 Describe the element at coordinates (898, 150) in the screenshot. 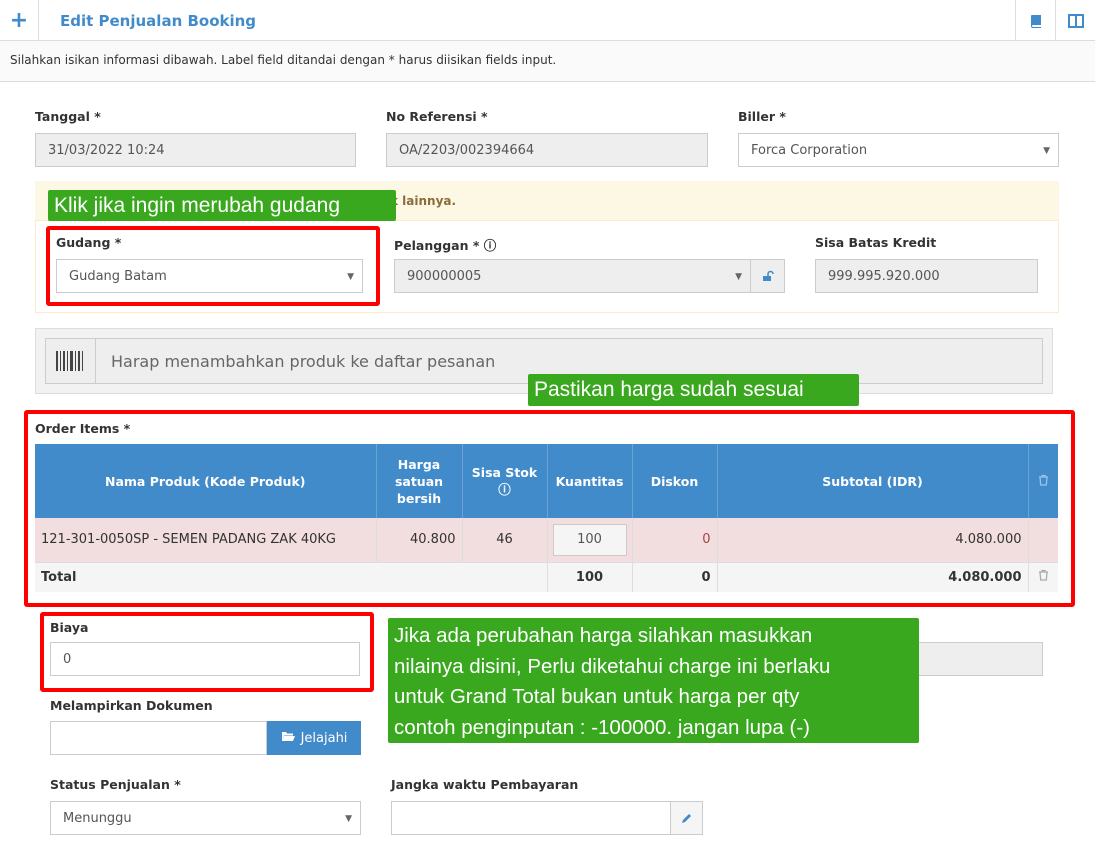

I see `biller-select: Forca Corporation ▼` at that location.